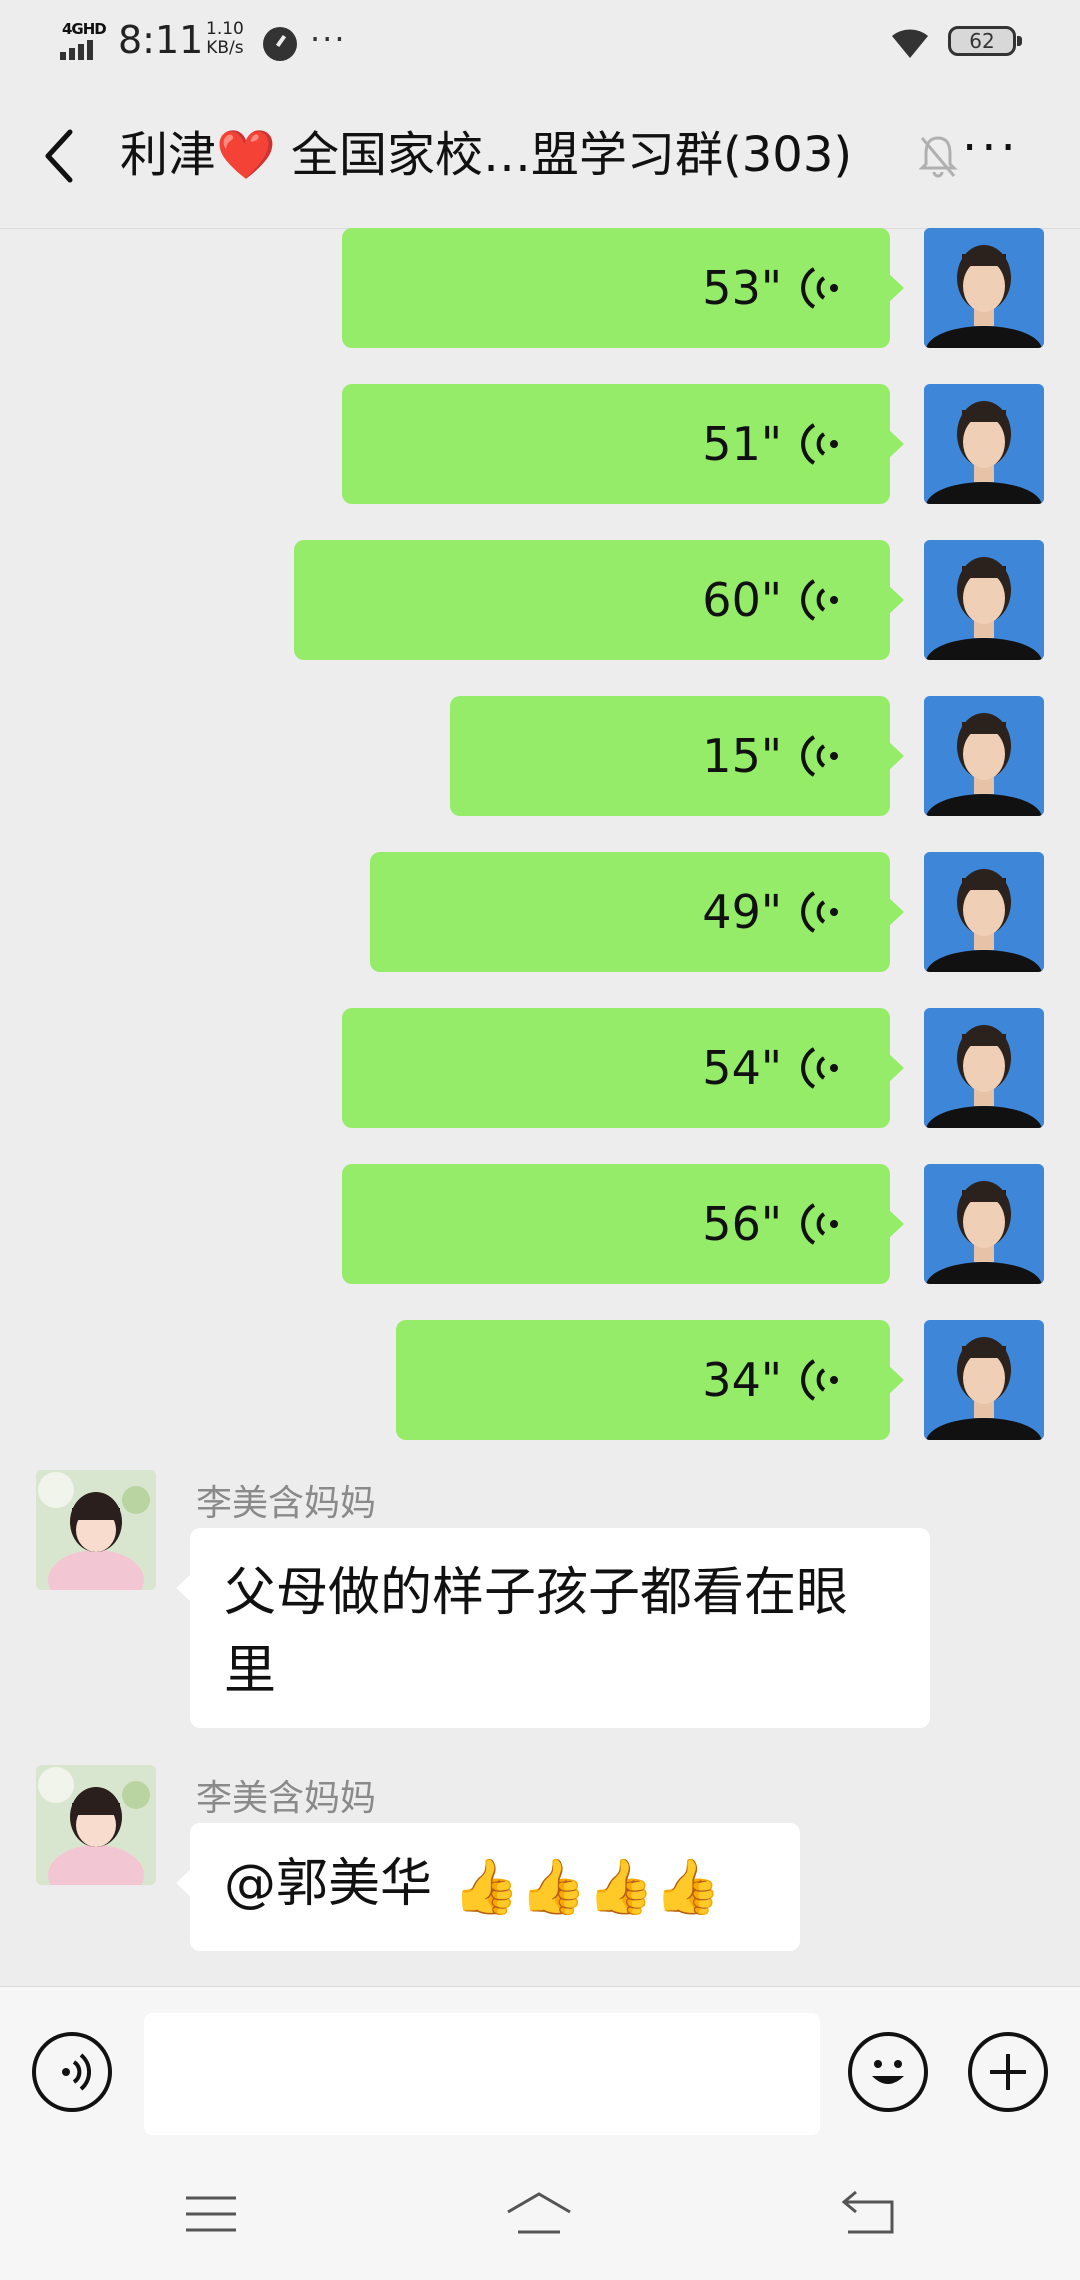 This screenshot has width=1080, height=2280. I want to click on voice-message-bubble: 53", so click(623, 288).